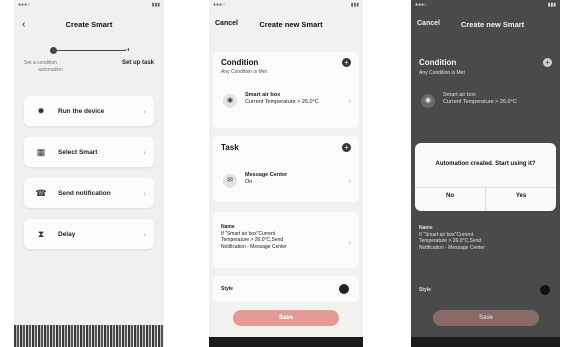 This screenshot has width=570, height=347. I want to click on no-button: No, so click(450, 196).